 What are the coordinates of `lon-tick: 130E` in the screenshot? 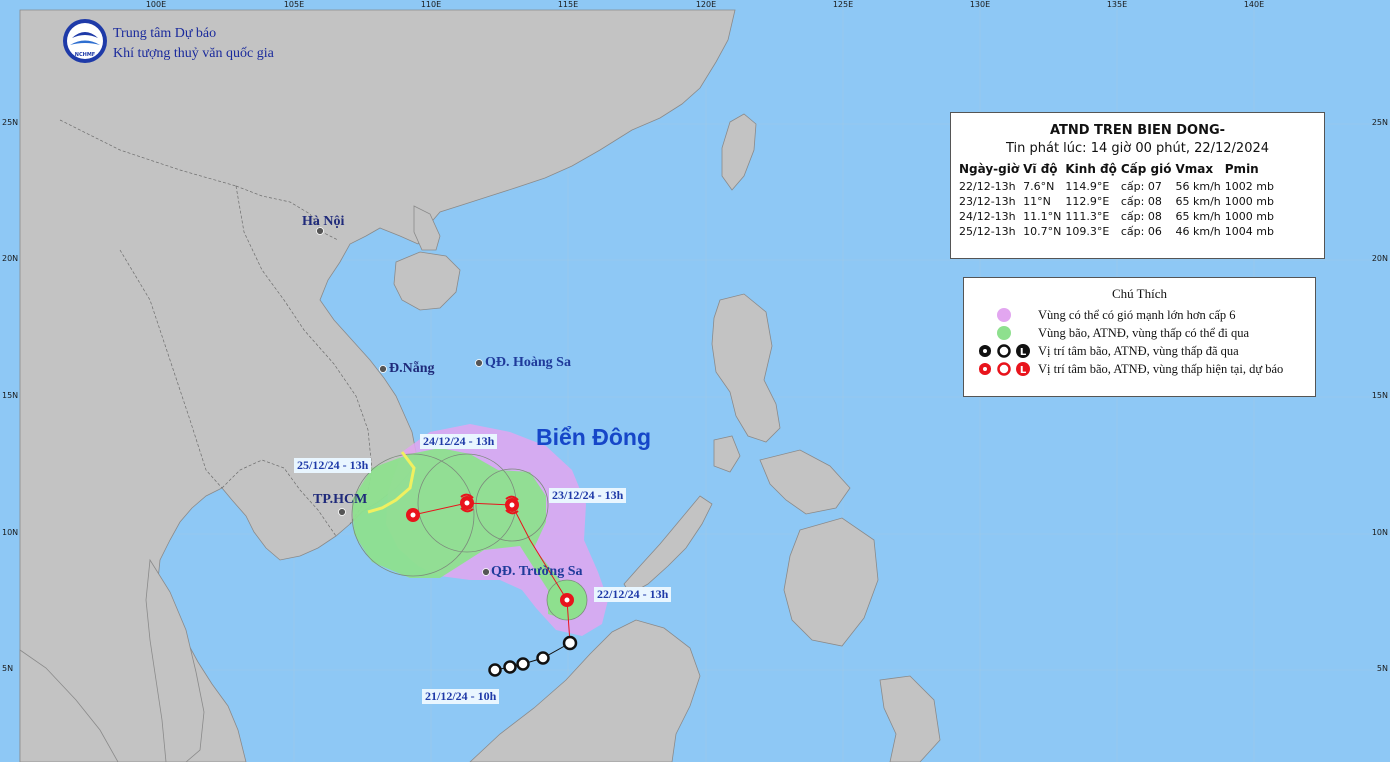 It's located at (980, 4).